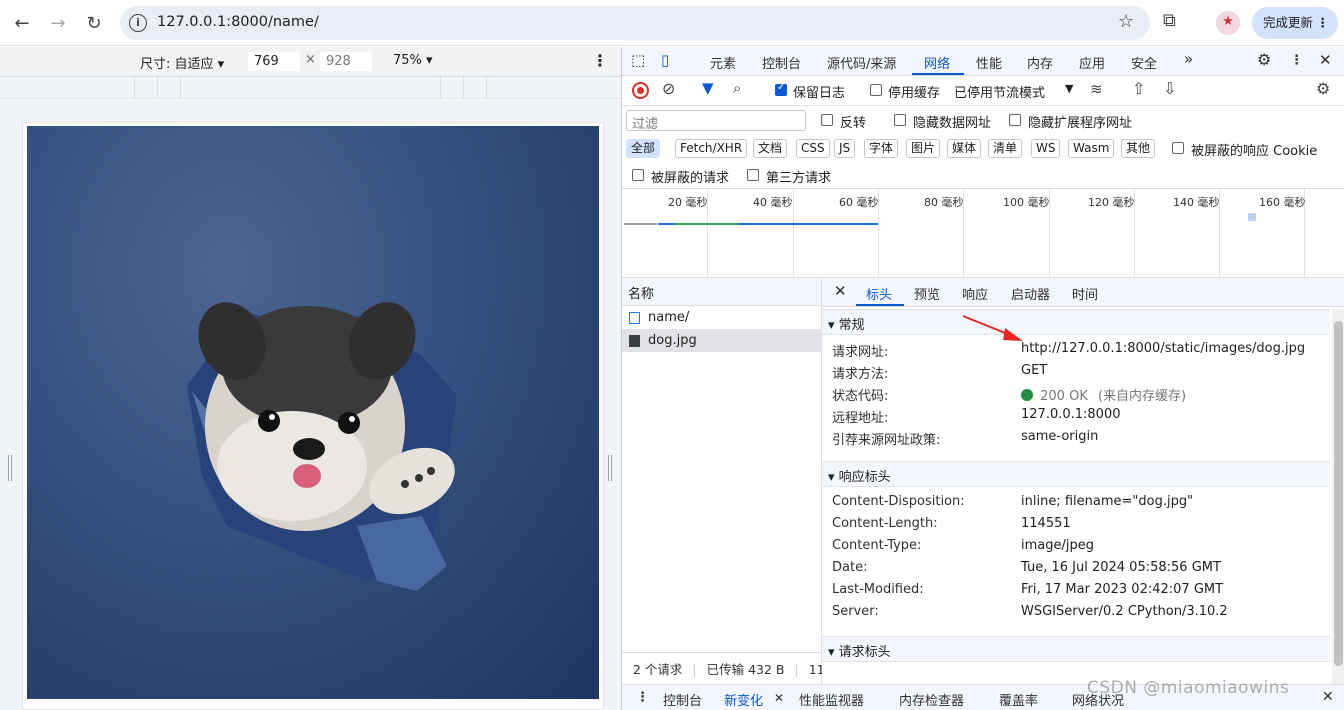 This screenshot has width=1344, height=710. Describe the element at coordinates (1323, 88) in the screenshot. I see `network-settings-gear-icon: ⚙` at that location.